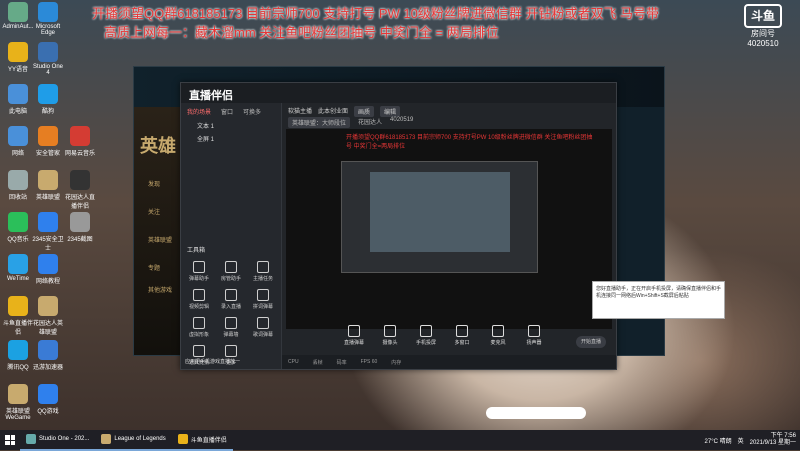 Image resolution: width=800 pixels, height=451 pixels. I want to click on ime-indicator: 英, so click(741, 440).